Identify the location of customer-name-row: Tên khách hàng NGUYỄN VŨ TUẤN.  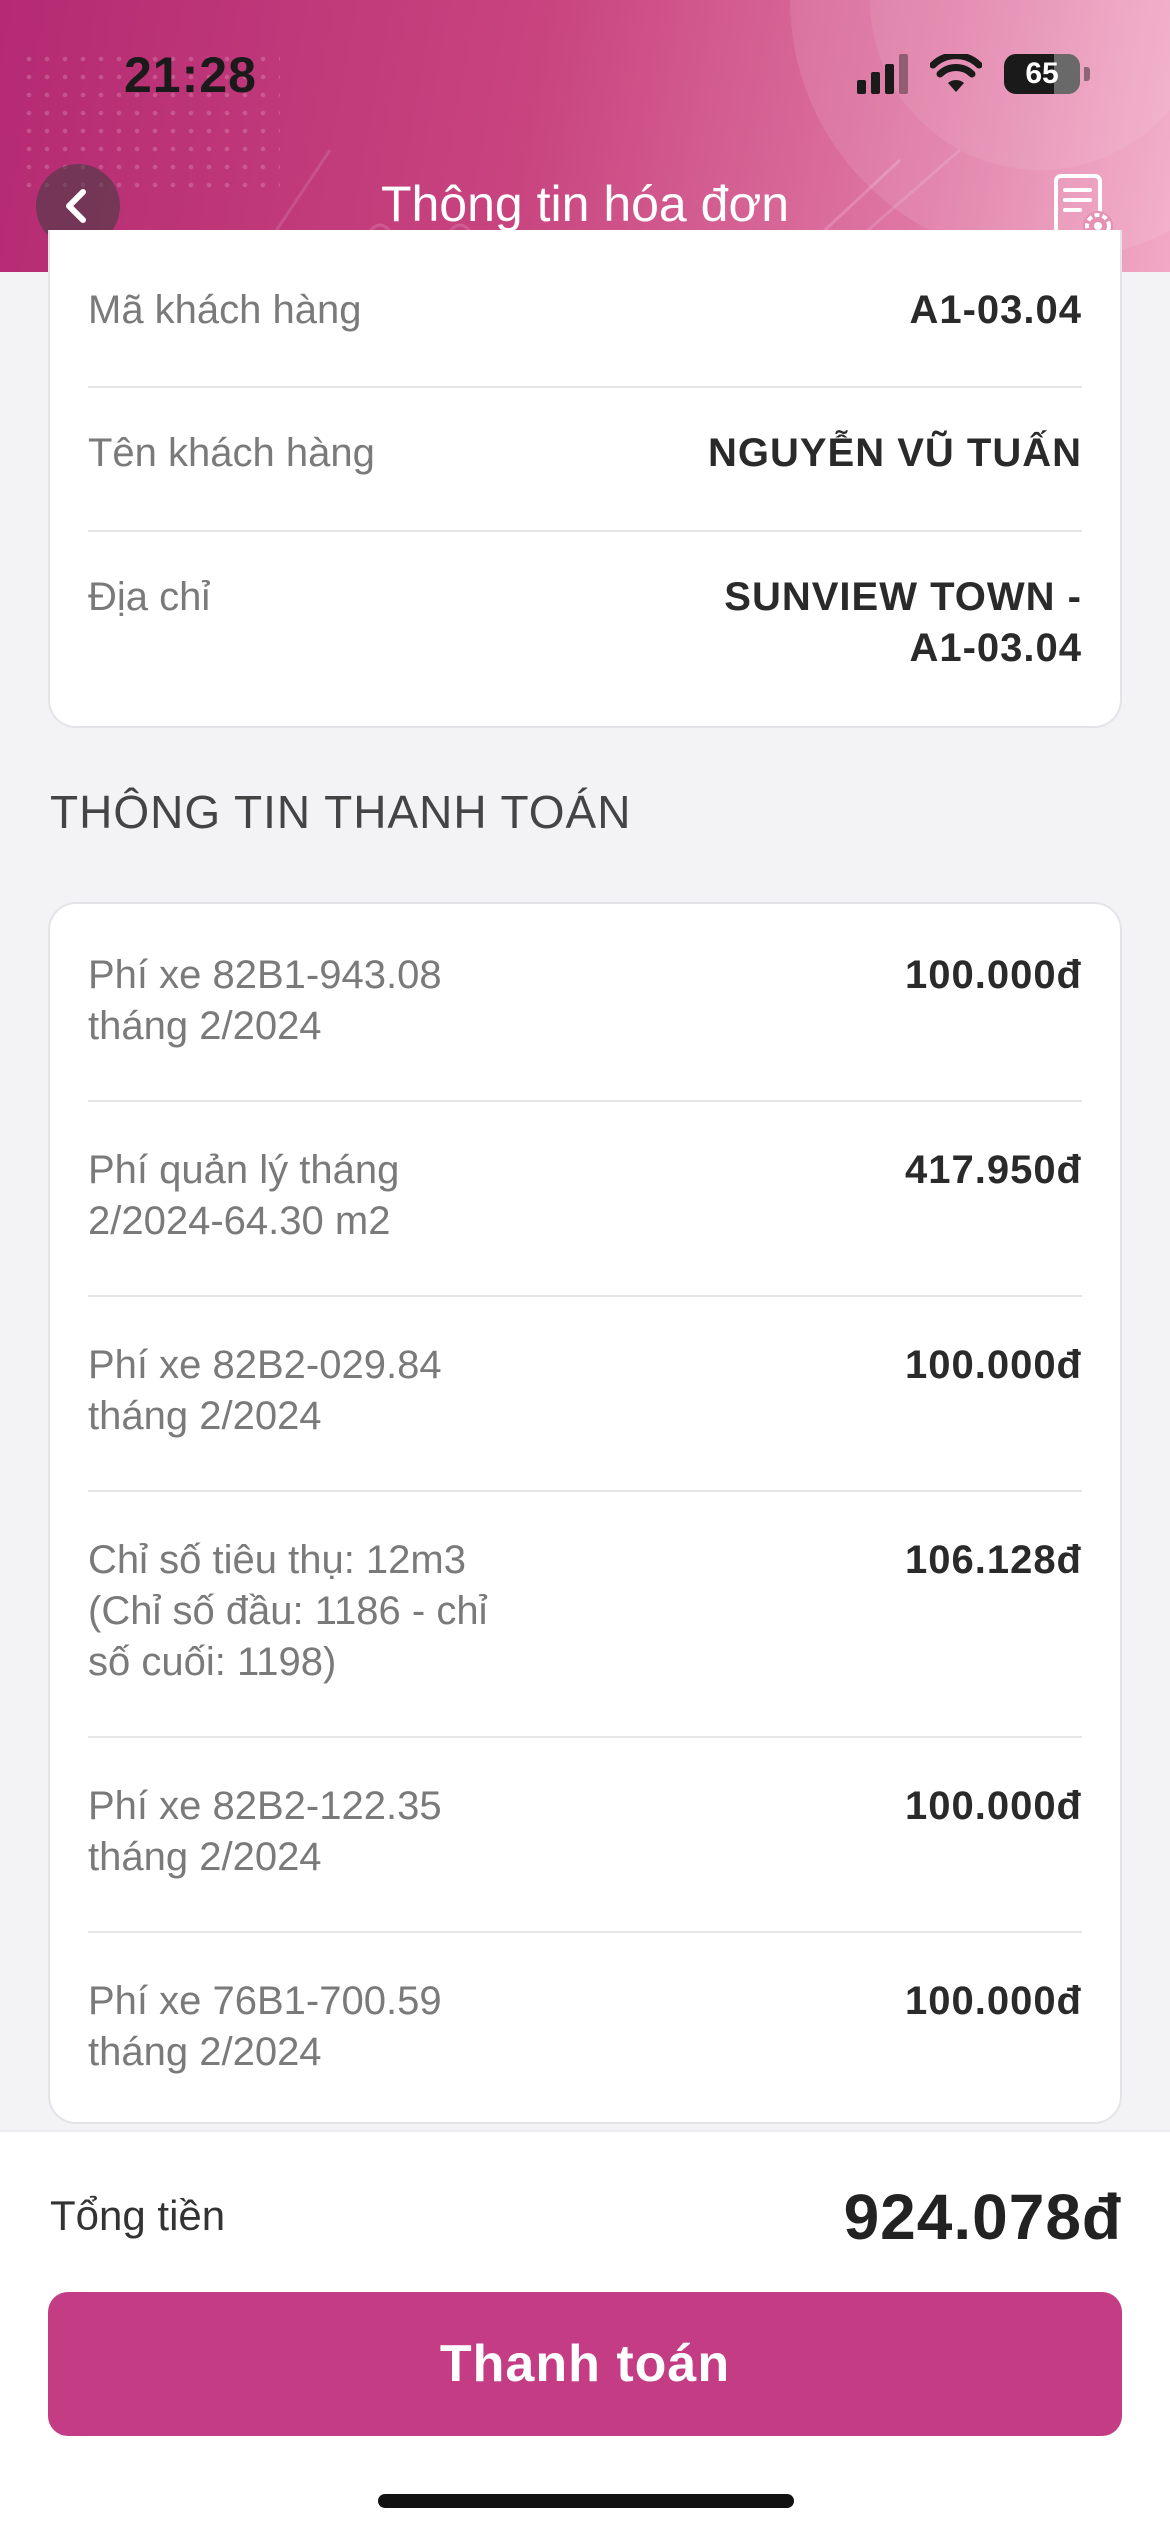
(585, 453).